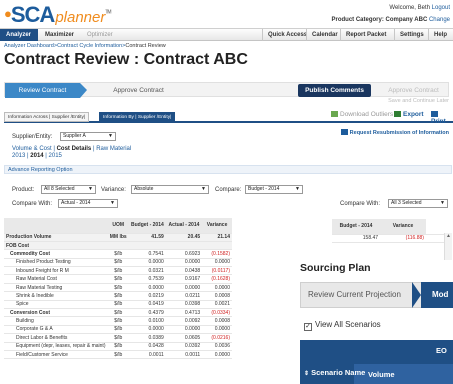 This screenshot has width=453, height=384. Describe the element at coordinates (29, 46) in the screenshot. I see `breadcrumb-dashboard-link: Analyzer Dashboard` at that location.